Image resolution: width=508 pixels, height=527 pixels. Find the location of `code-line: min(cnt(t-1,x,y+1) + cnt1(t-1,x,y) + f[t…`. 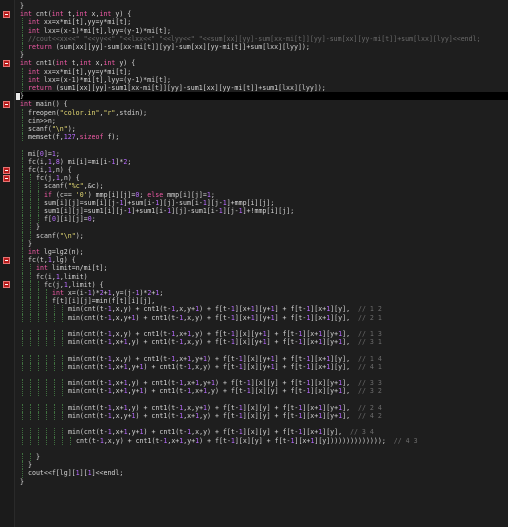

code-line: min(cnt(t-1,x,y+1) + cnt1(t-1,x,y) + f[t… is located at coordinates (262, 318).